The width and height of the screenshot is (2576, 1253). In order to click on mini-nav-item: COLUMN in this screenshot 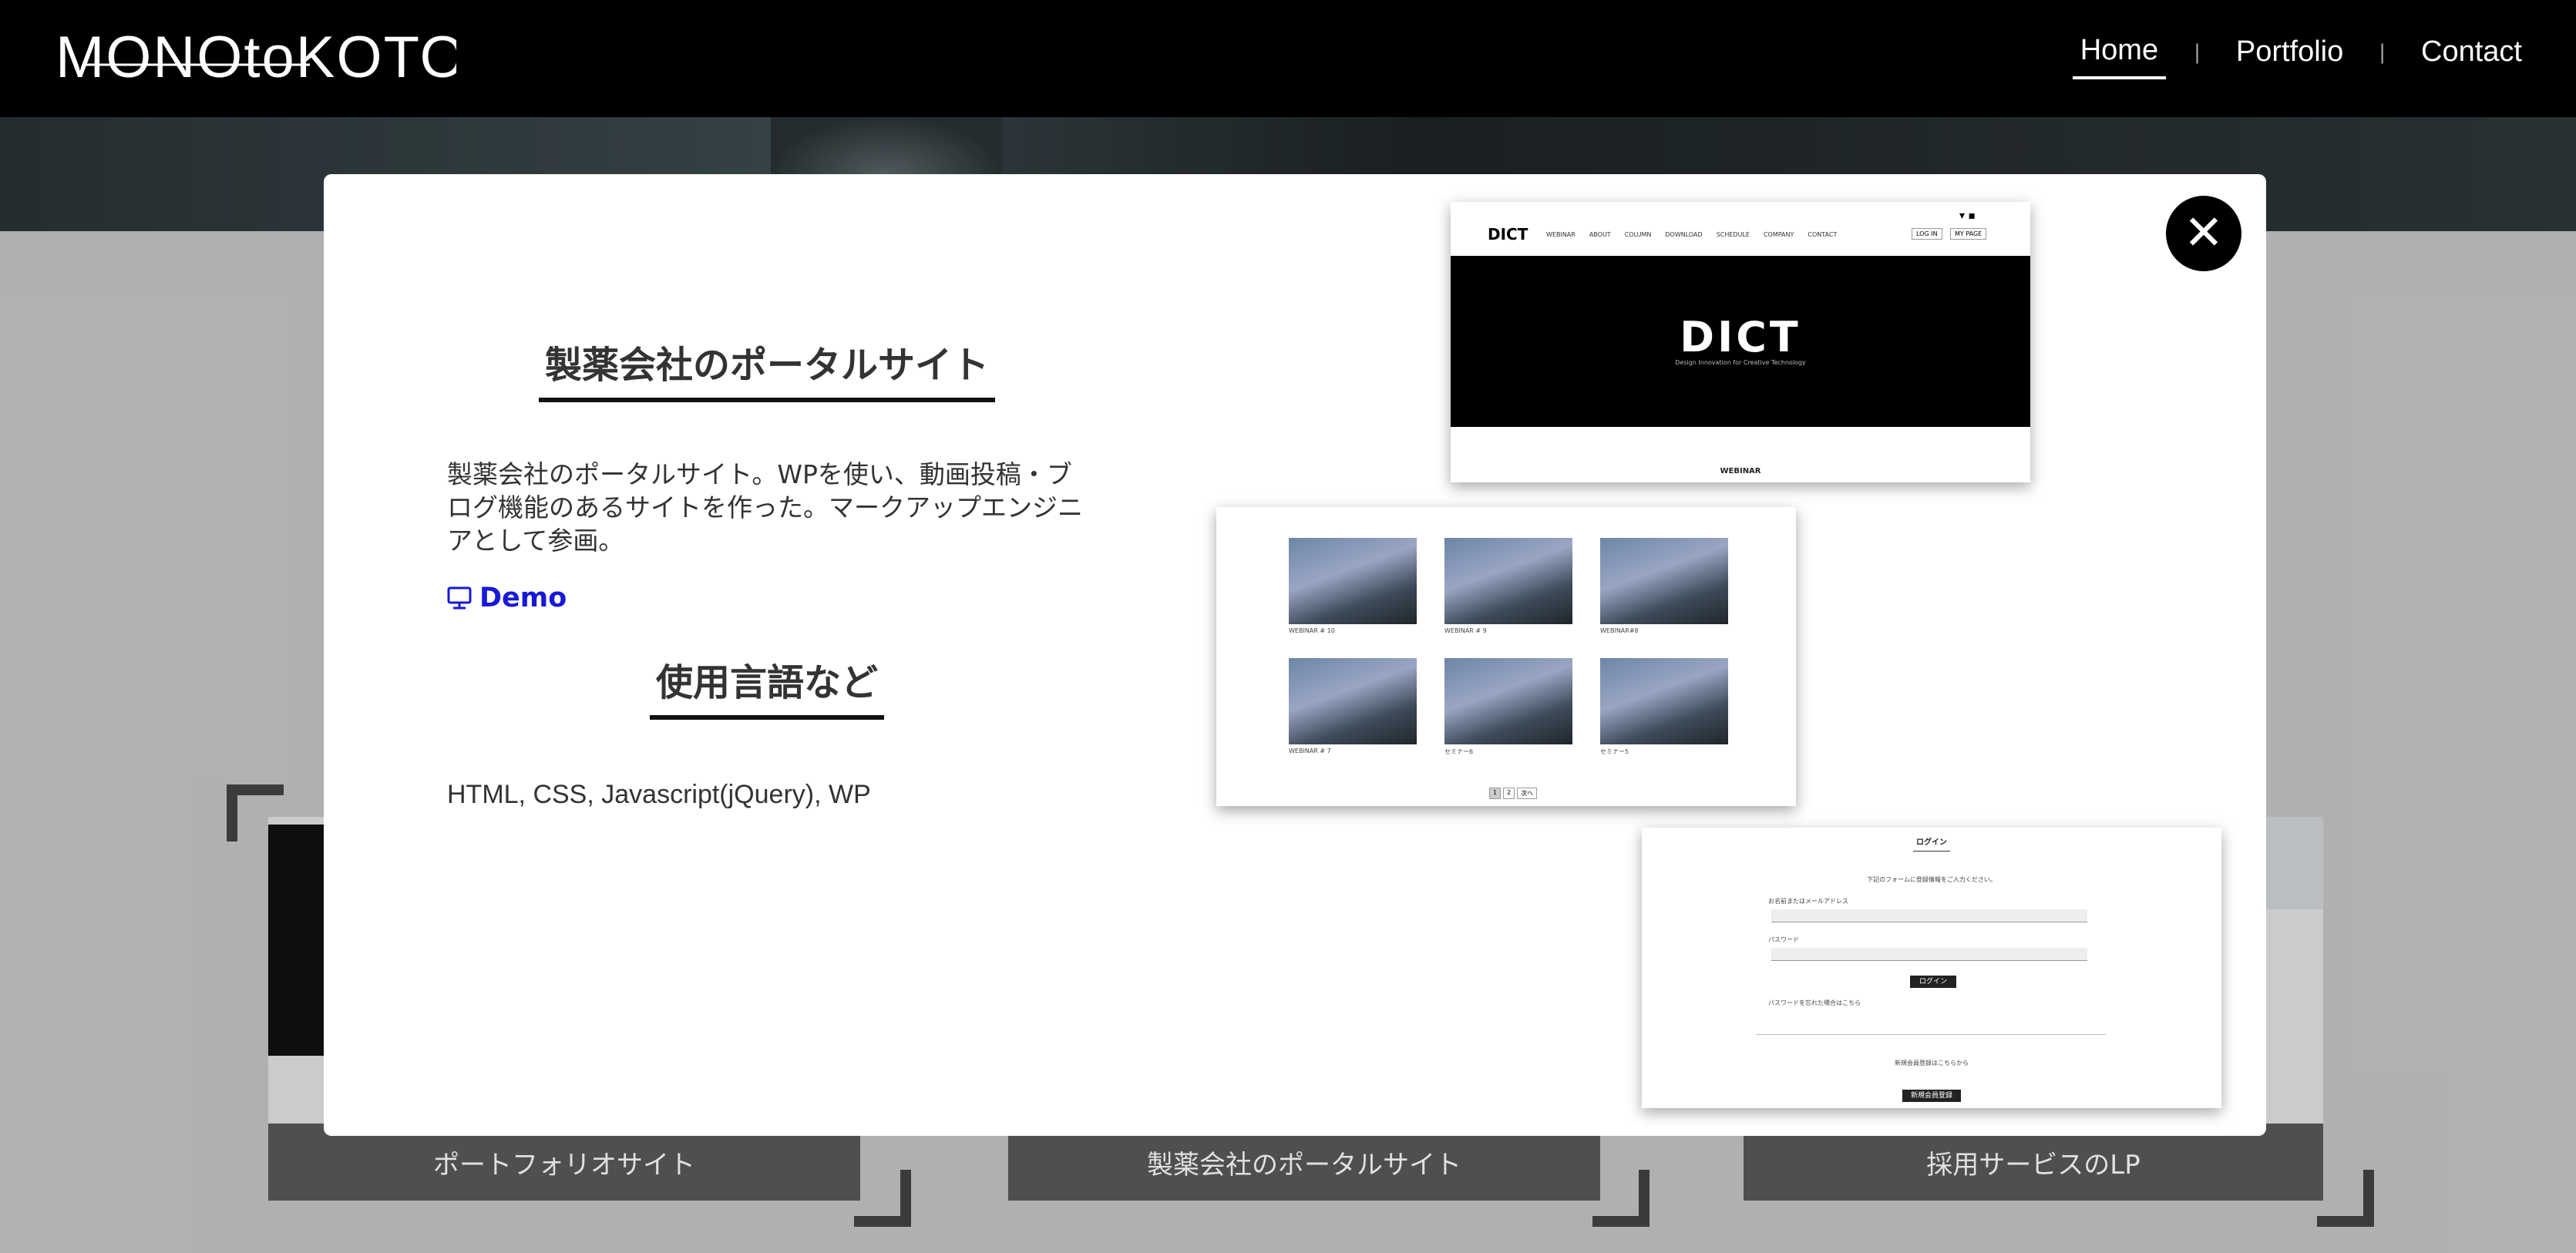, I will do `click(1638, 234)`.